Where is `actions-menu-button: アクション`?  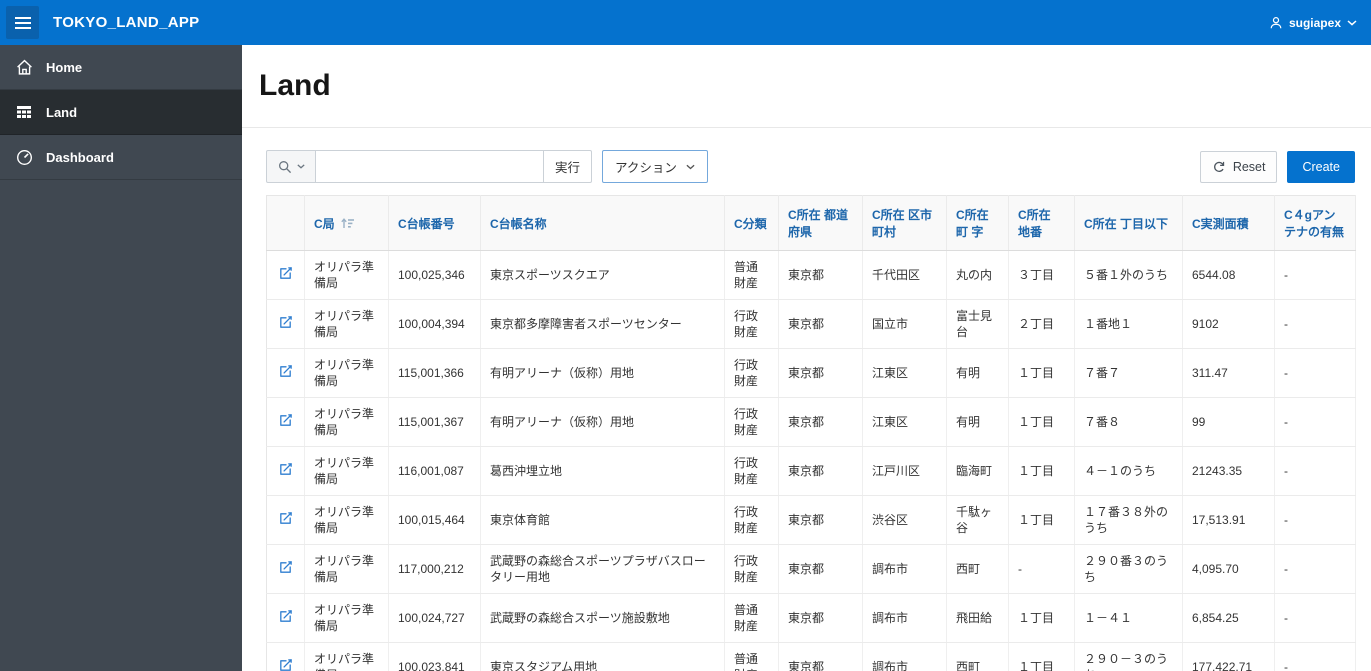 actions-menu-button: アクション is located at coordinates (655, 166).